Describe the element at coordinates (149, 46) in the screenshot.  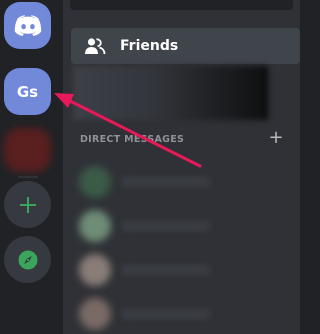
I see `friends-label: Friends` at that location.